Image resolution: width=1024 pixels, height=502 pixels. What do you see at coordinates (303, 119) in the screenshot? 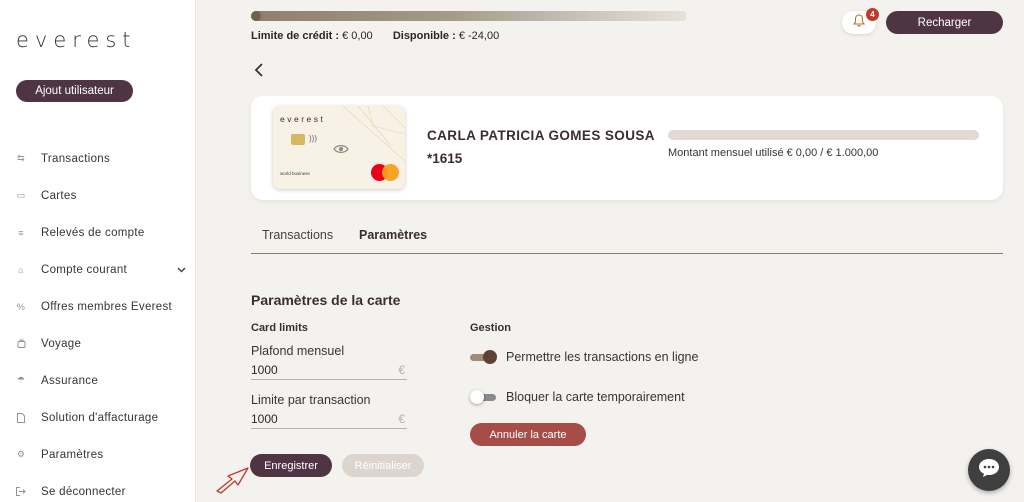
I see `card-brand-text: everest` at bounding box center [303, 119].